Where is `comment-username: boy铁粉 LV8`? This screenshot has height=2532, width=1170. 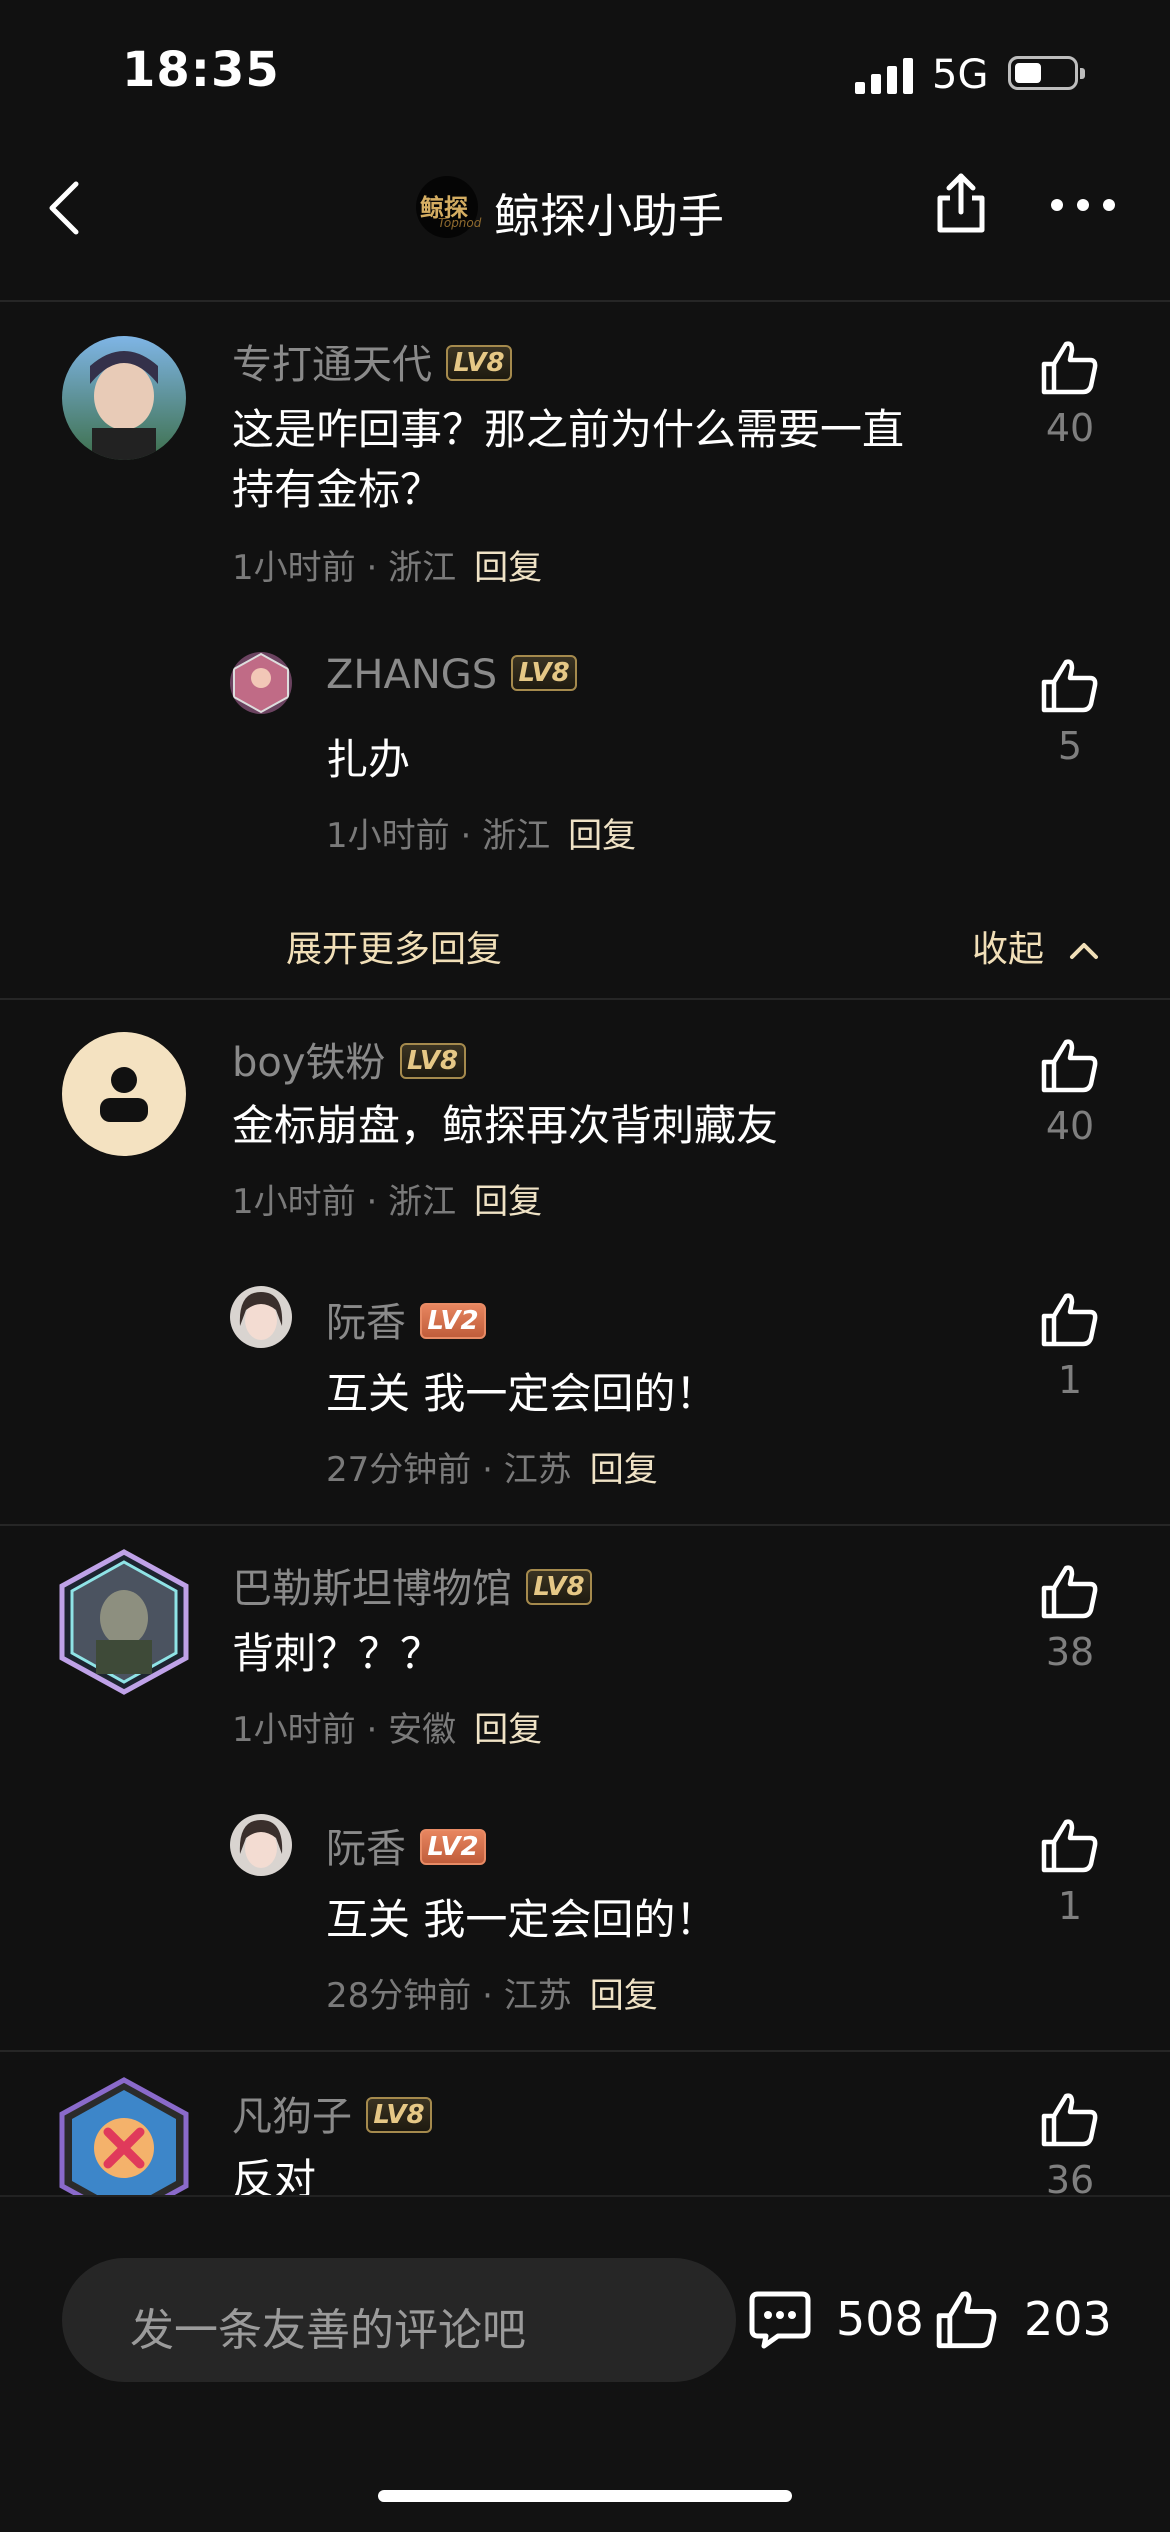 comment-username: boy铁粉 LV8 is located at coordinates (349, 1059).